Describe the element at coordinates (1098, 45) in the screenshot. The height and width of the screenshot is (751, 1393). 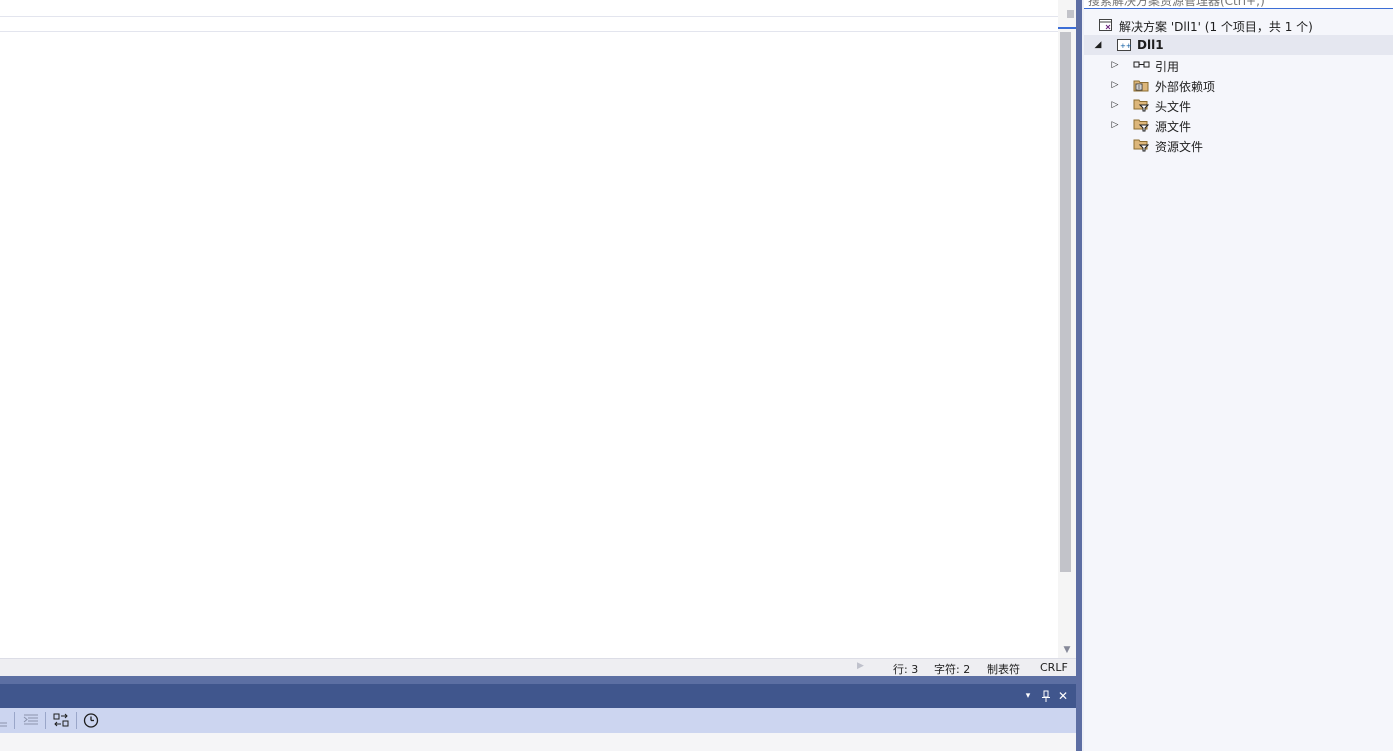
I see `collapse-arrow-icon: ◢` at that location.